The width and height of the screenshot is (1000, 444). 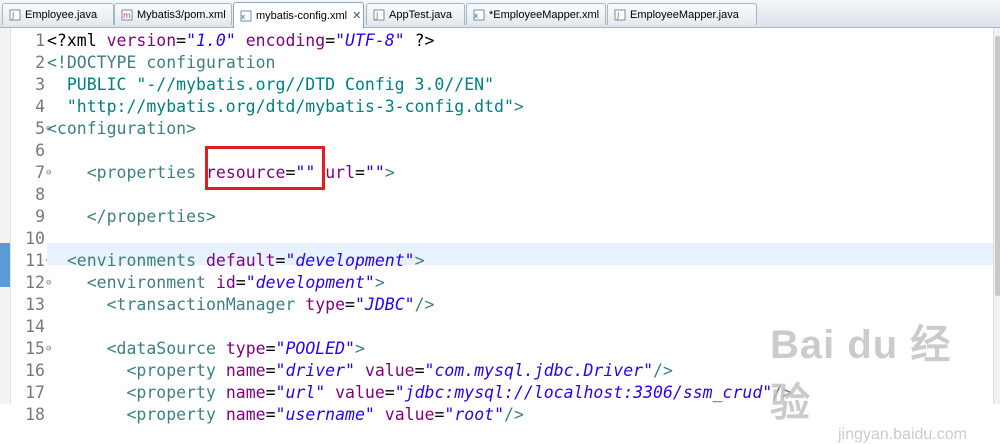 What do you see at coordinates (35, 414) in the screenshot?
I see `line-number: 18` at bounding box center [35, 414].